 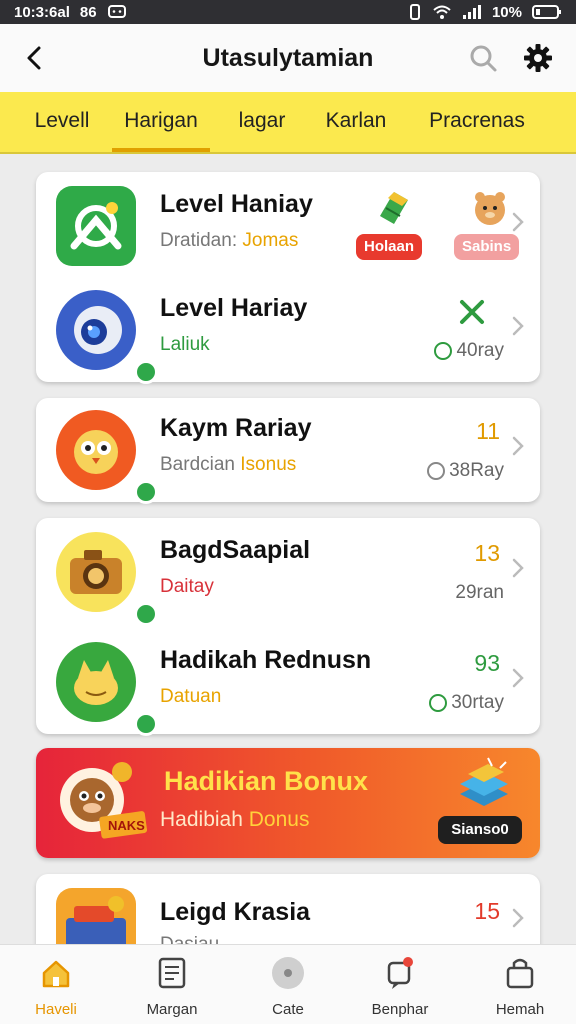 What do you see at coordinates (62, 122) in the screenshot?
I see `tab-levell: Levell` at bounding box center [62, 122].